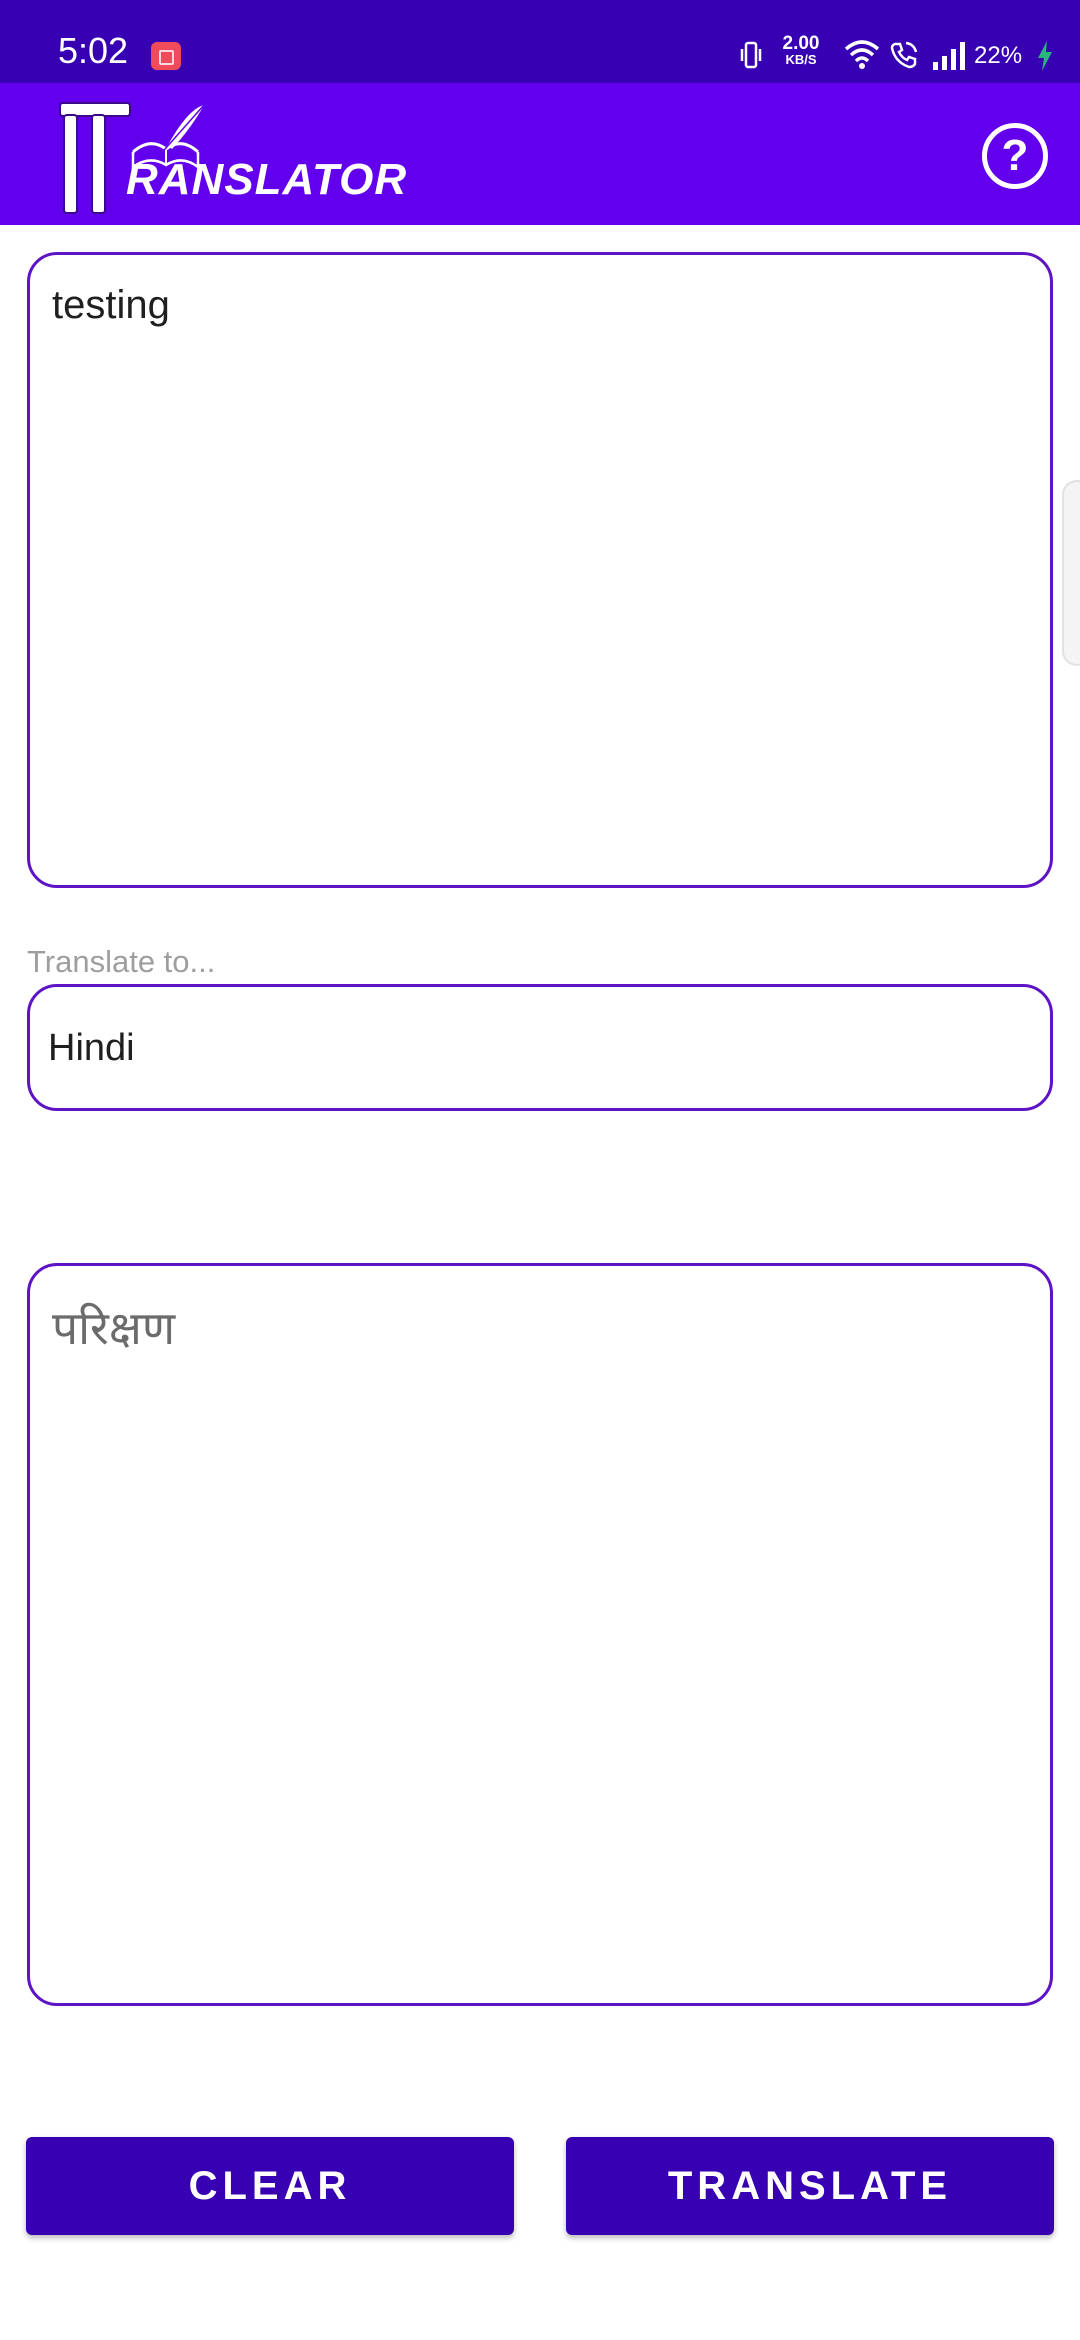 This screenshot has height=2340, width=1080. I want to click on wifi-icon, so click(862, 54).